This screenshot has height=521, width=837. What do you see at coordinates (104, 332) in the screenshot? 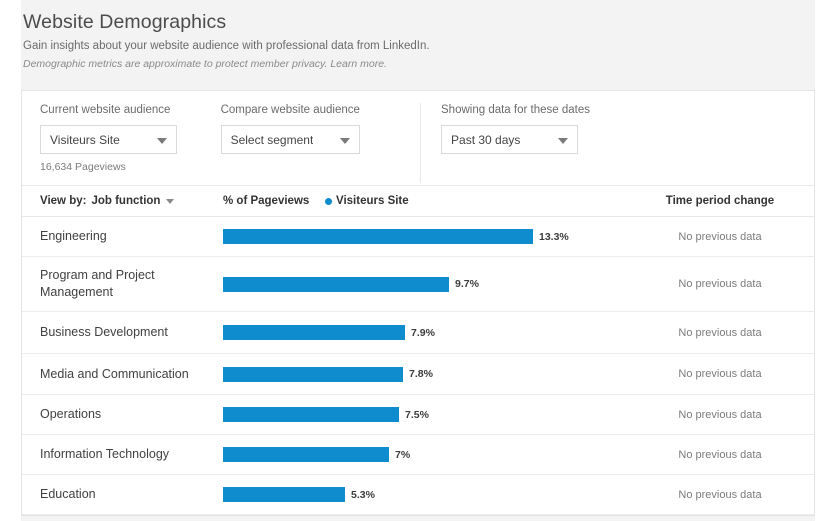
I see `row-category-label: Business Development` at bounding box center [104, 332].